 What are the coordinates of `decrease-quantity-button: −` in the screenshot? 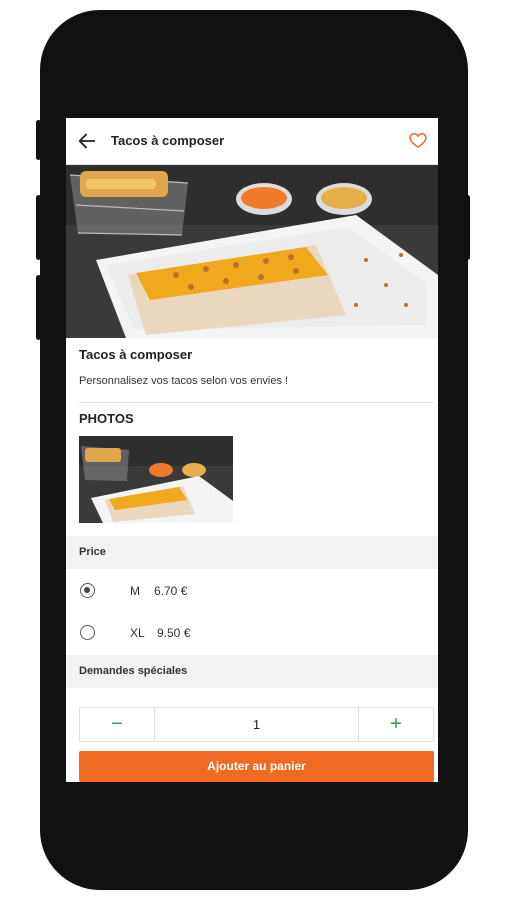 It's located at (117, 724).